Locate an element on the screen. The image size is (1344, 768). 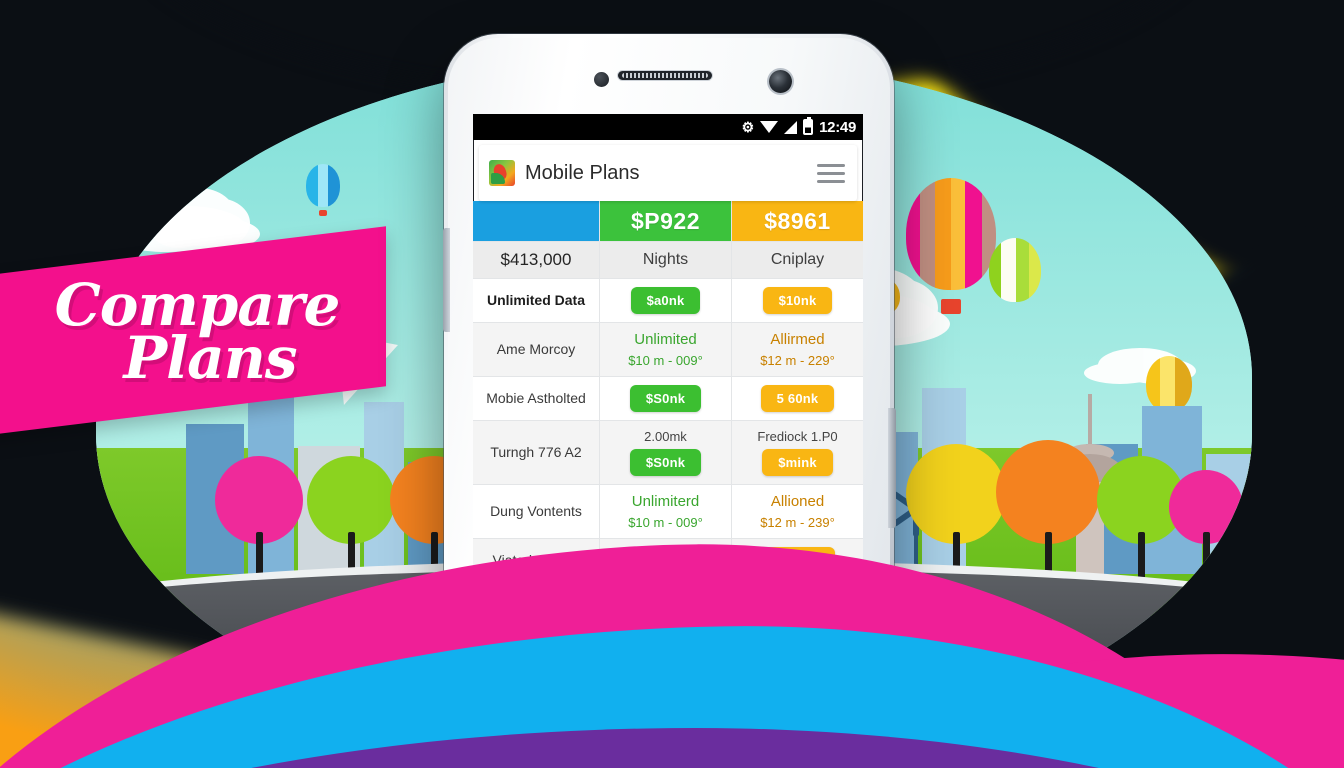
feature-label: Turngh 776 A2 is located at coordinates (536, 451).